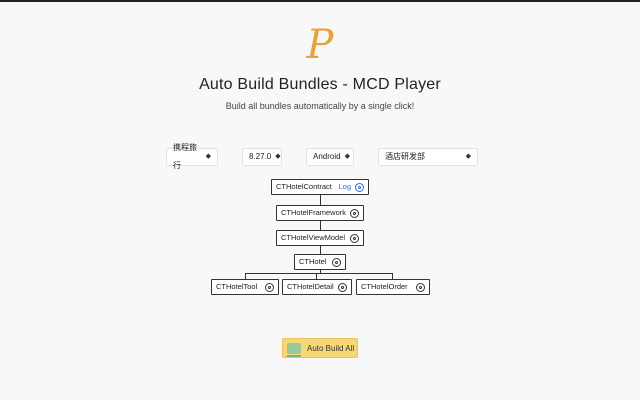  Describe the element at coordinates (428, 157) in the screenshot. I see `department-select: 酒店研发部 ◆` at that location.